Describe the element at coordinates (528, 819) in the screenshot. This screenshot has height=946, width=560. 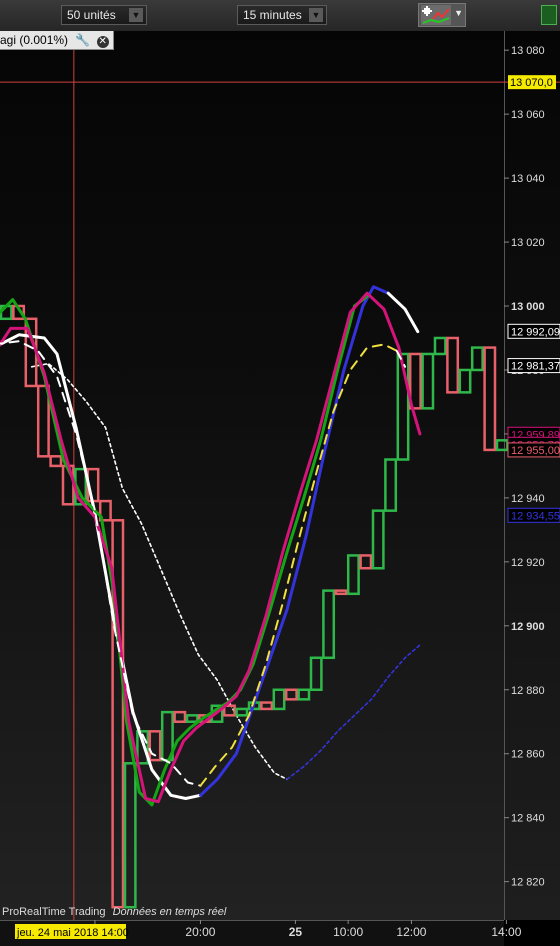
I see `y-tick-label: 12 840` at that location.